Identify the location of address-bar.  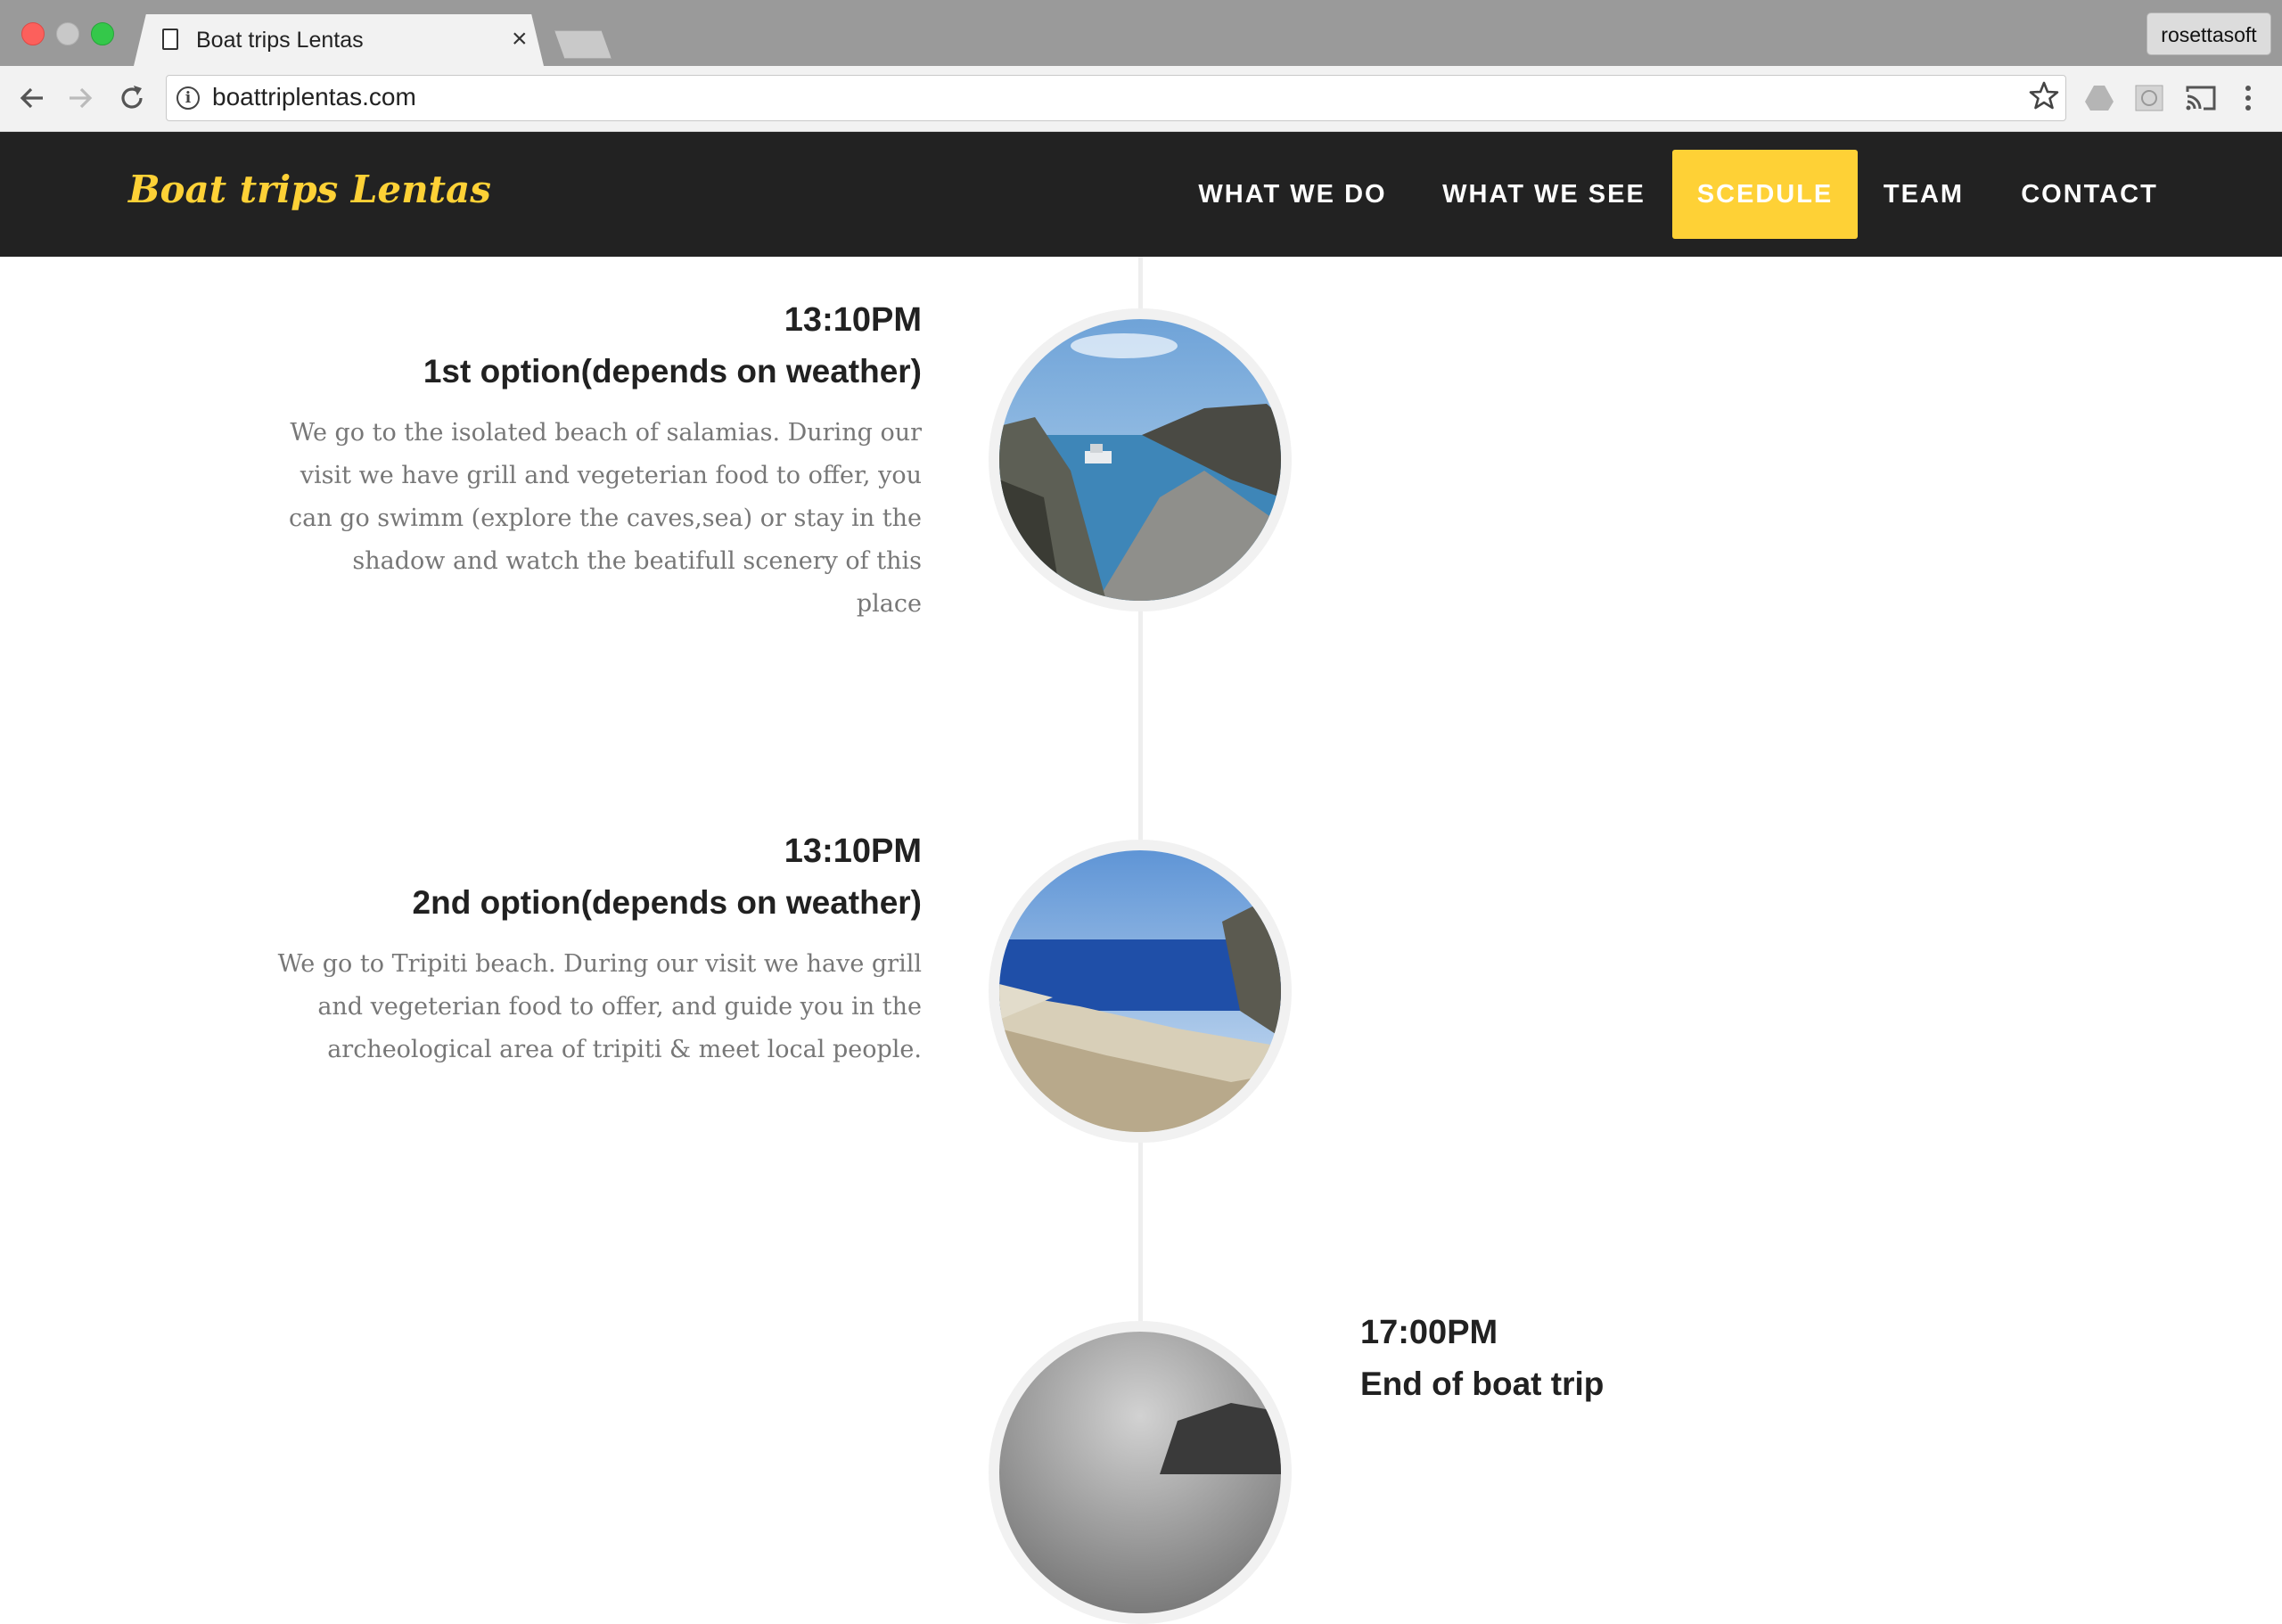
(1116, 98).